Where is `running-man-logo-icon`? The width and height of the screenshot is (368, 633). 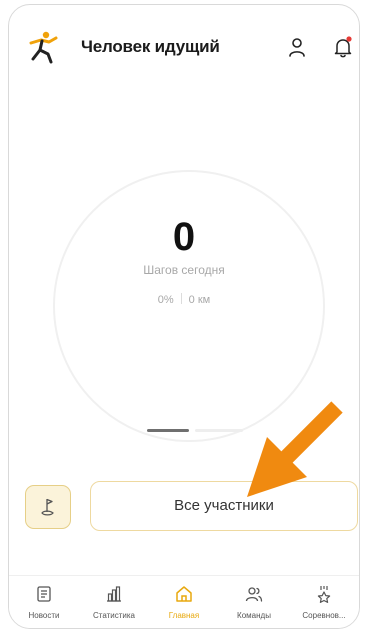 running-man-logo-icon is located at coordinates (43, 47).